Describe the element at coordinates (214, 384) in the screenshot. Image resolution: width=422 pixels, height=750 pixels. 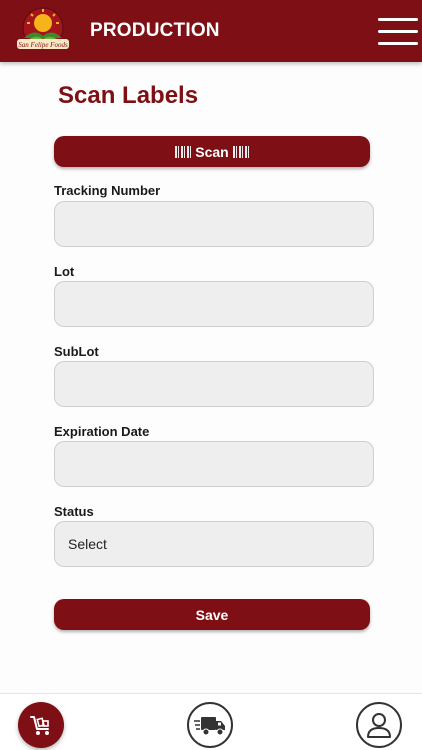
I see `sublot-input` at that location.